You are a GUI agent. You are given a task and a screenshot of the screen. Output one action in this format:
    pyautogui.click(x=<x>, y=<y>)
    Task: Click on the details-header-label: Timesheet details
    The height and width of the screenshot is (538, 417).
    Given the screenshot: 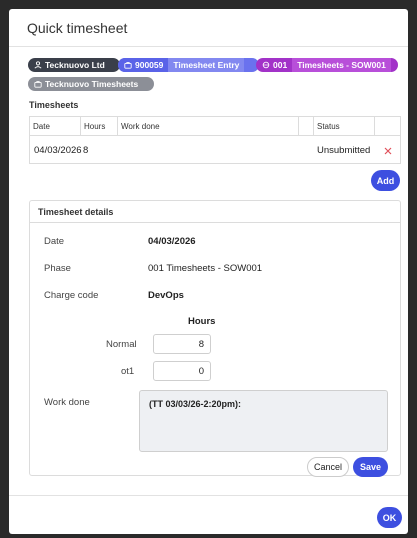 What is the action you would take?
    pyautogui.click(x=76, y=212)
    